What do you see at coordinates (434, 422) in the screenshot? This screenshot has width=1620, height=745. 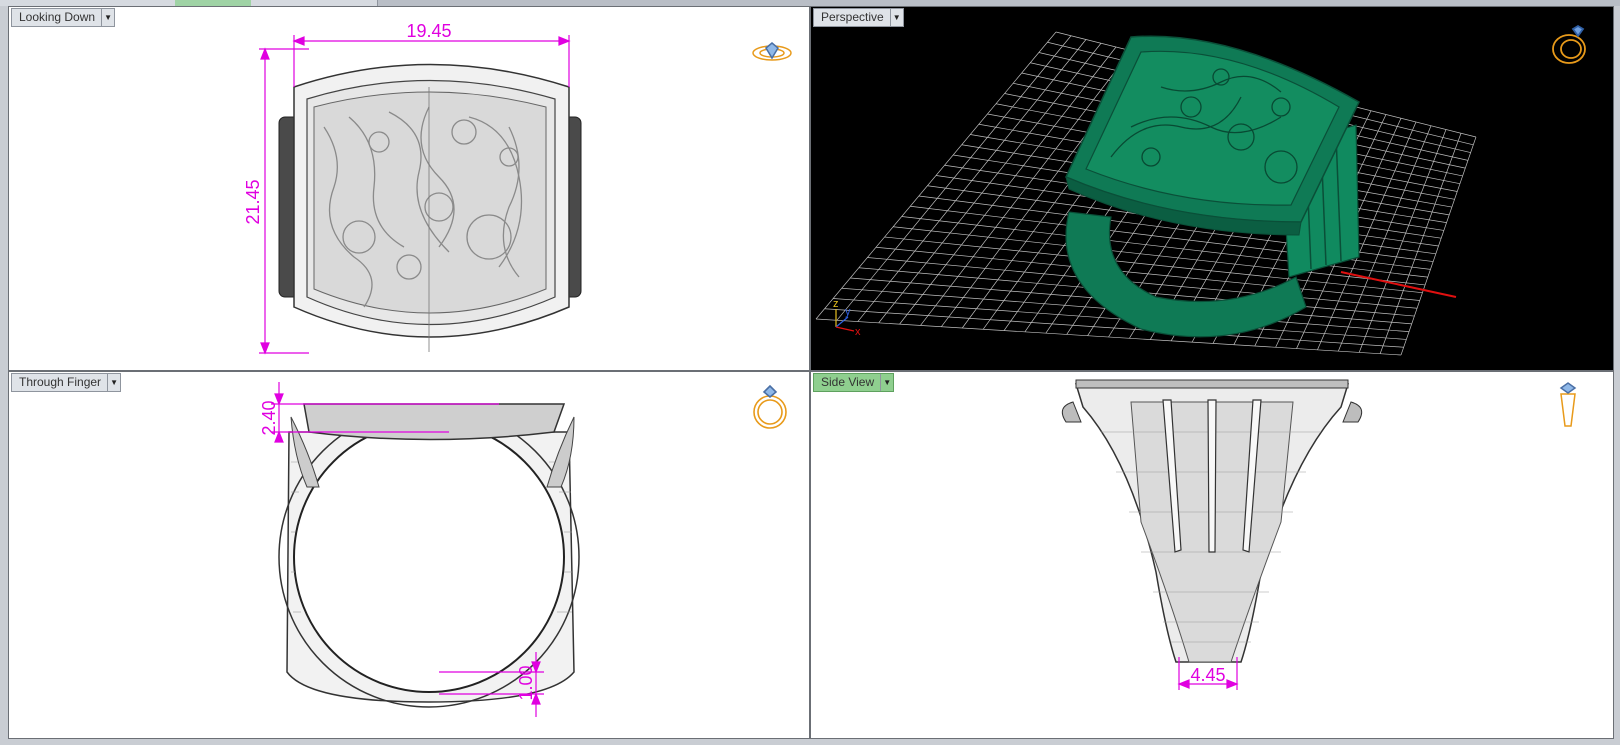 I see `ring-head` at bounding box center [434, 422].